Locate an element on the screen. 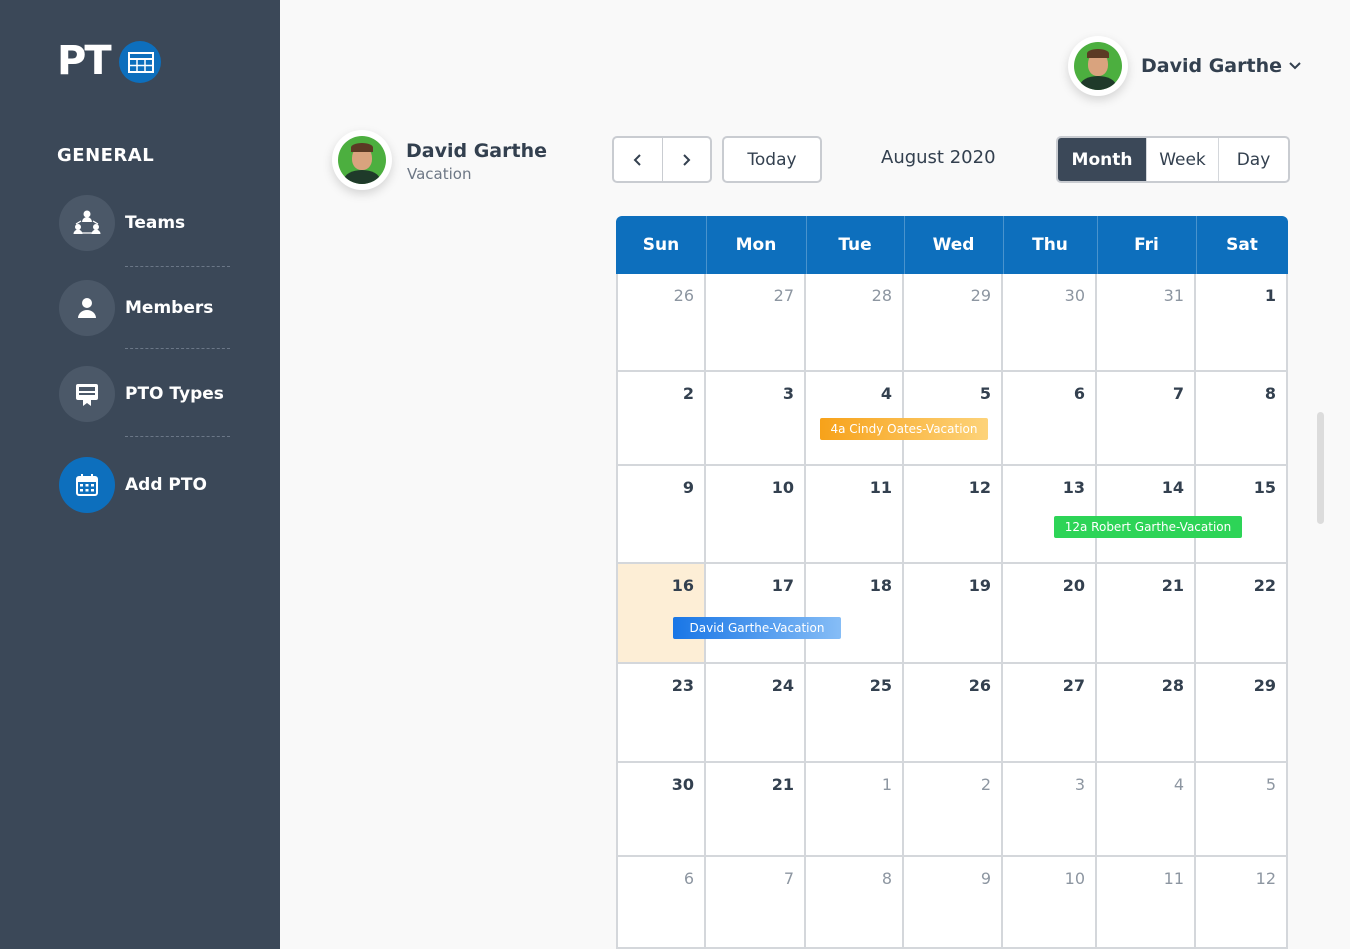 This screenshot has width=1350, height=949. today-button: Today is located at coordinates (772, 159).